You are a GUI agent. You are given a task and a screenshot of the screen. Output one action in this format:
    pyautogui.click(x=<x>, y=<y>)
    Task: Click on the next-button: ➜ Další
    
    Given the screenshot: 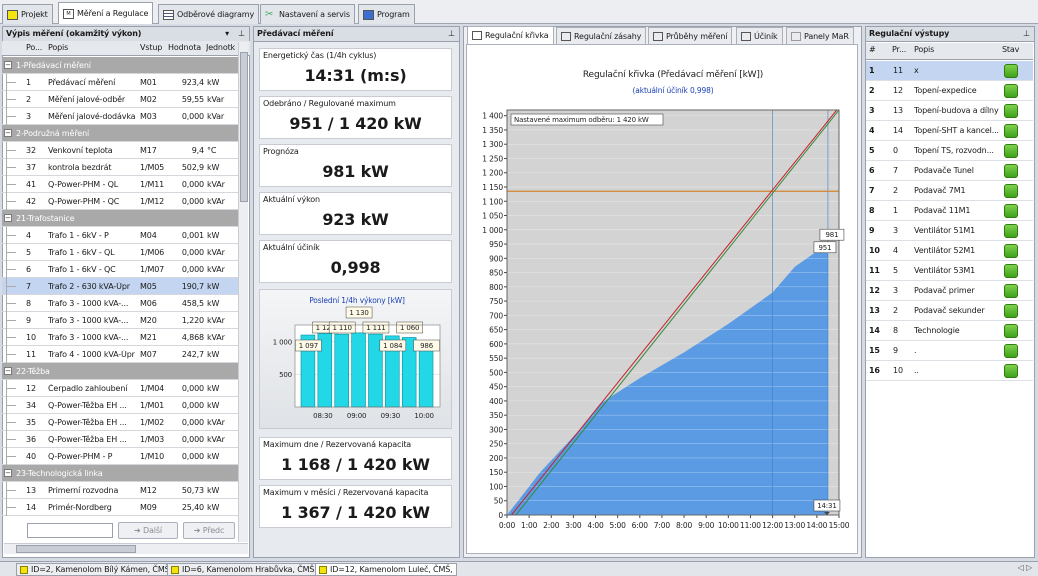 What is the action you would take?
    pyautogui.click(x=148, y=530)
    